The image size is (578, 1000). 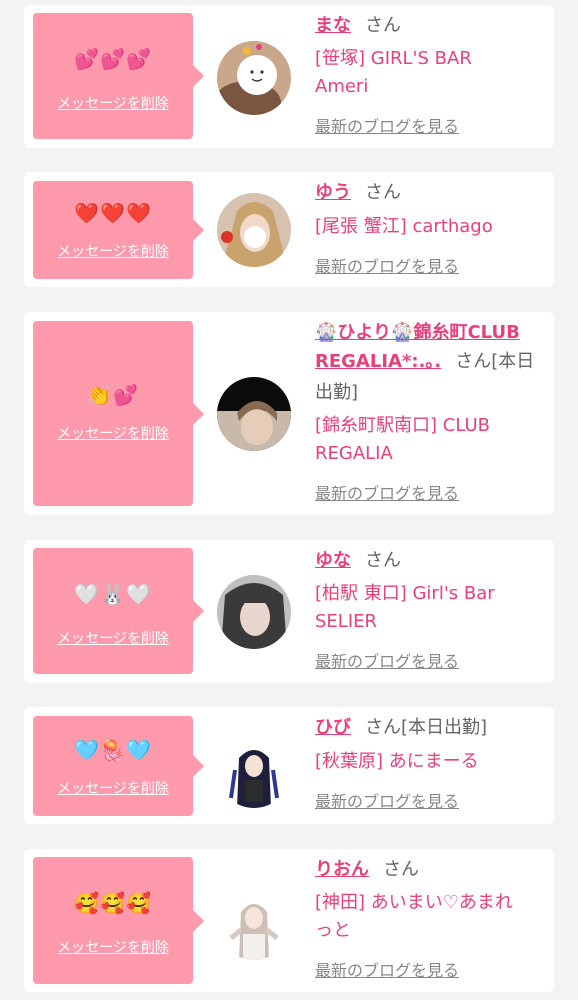 I want to click on sender-name-link: まな, so click(x=333, y=25).